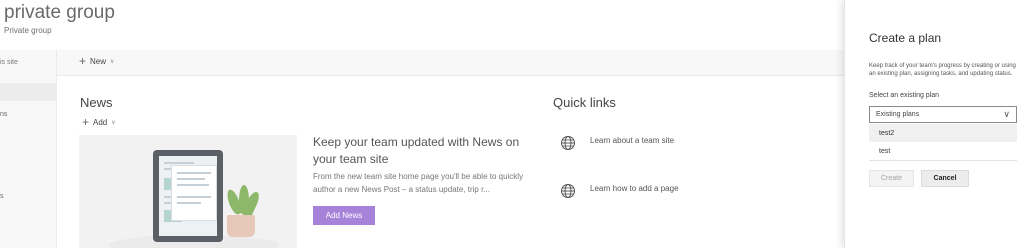  What do you see at coordinates (344, 215) in the screenshot?
I see `add-news-button: Add News` at bounding box center [344, 215].